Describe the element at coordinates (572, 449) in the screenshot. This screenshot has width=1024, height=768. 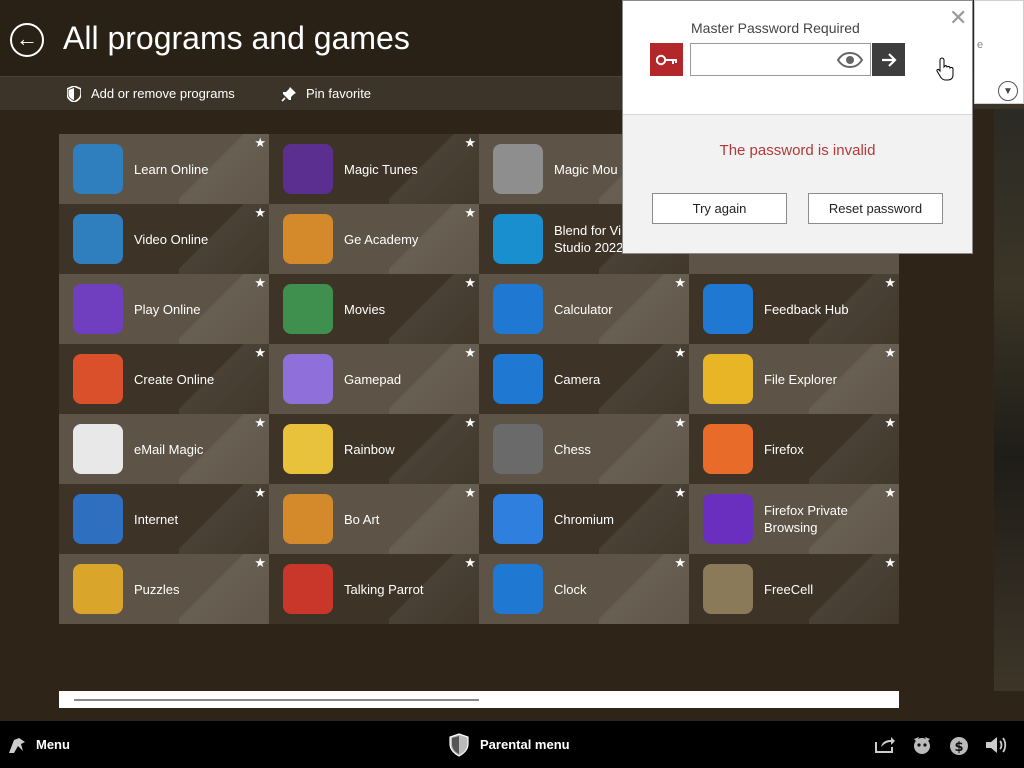
I see `tile-label: Chess` at that location.